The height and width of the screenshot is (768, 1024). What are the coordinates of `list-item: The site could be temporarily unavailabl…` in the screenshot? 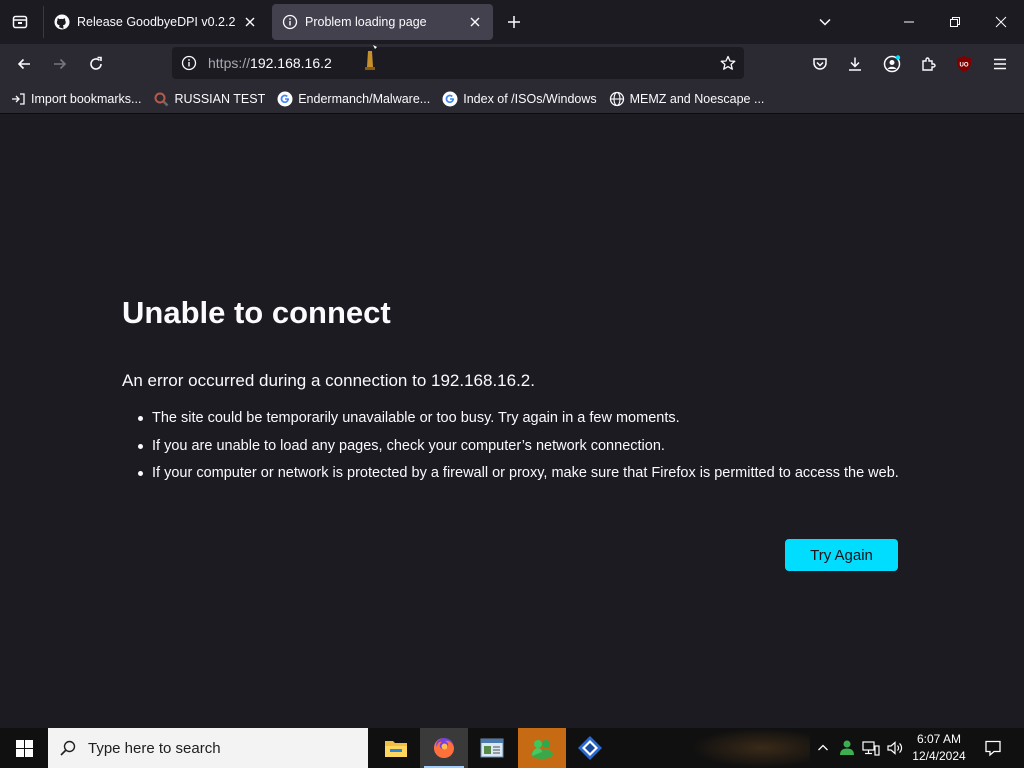 It's located at (523, 418).